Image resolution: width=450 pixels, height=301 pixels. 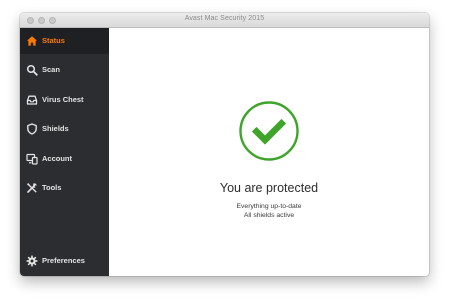 What do you see at coordinates (269, 206) in the screenshot?
I see `status-detail-updates: Everything up-to-date` at bounding box center [269, 206].